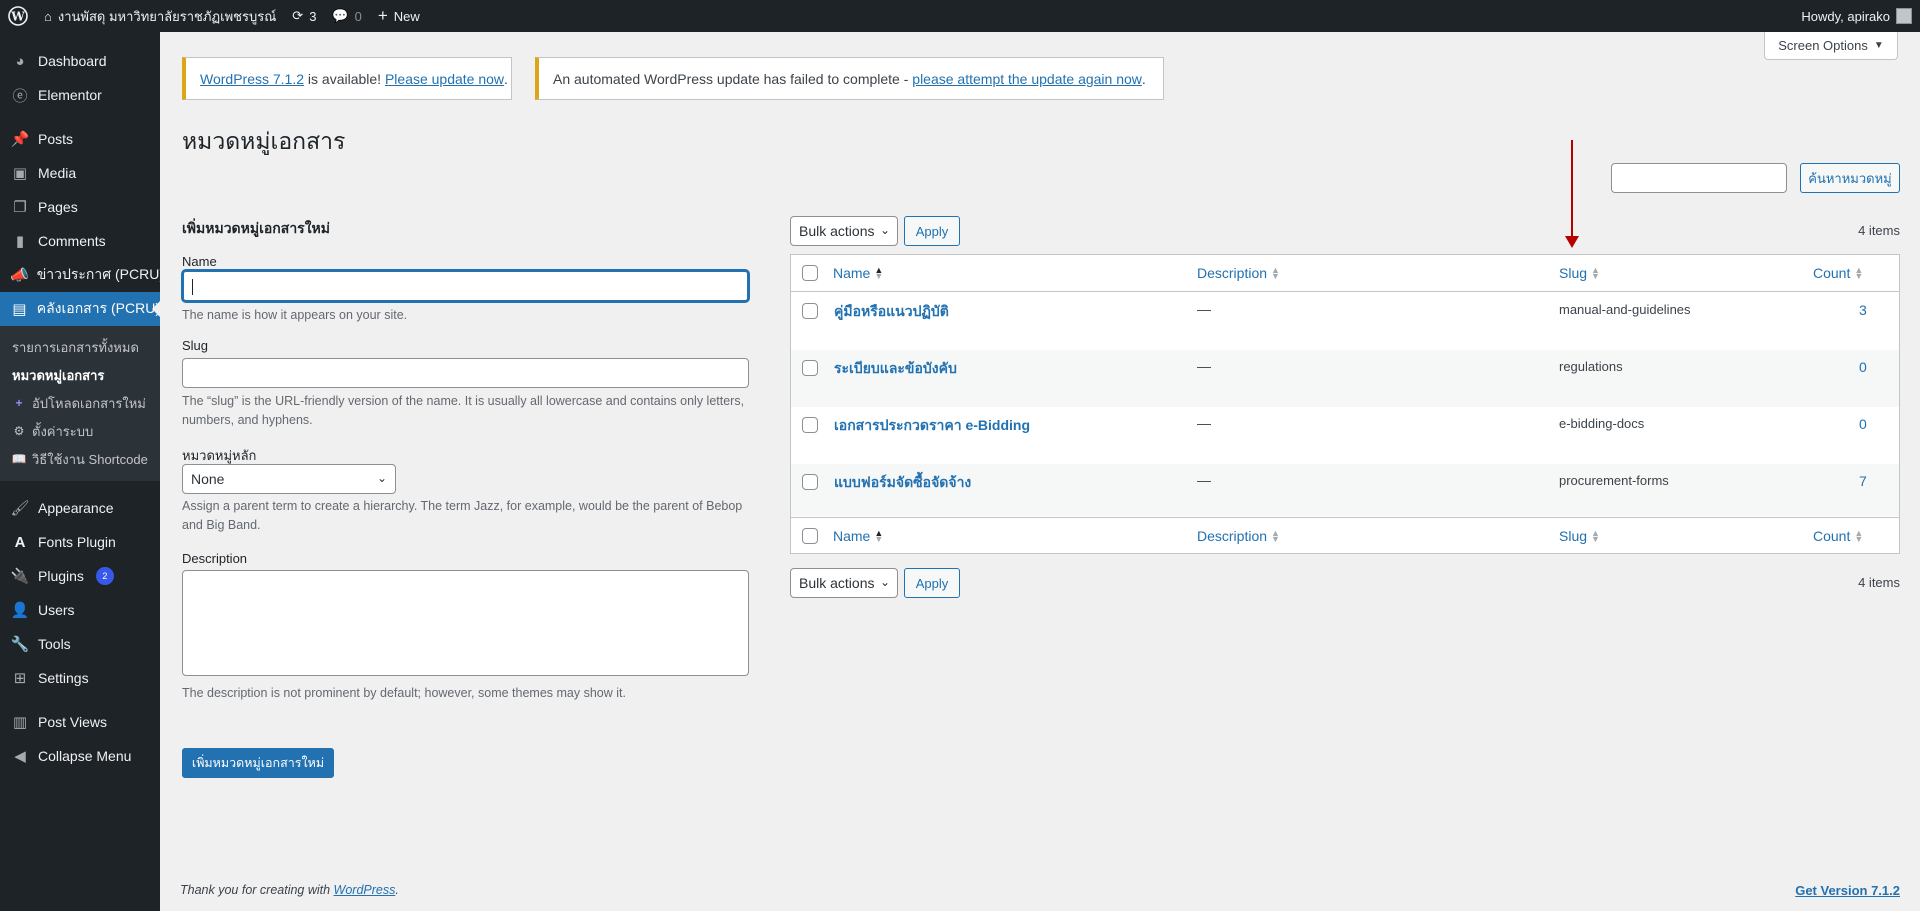 This screenshot has width=1920, height=911. I want to click on home-icon: ⌂, so click(48, 16).